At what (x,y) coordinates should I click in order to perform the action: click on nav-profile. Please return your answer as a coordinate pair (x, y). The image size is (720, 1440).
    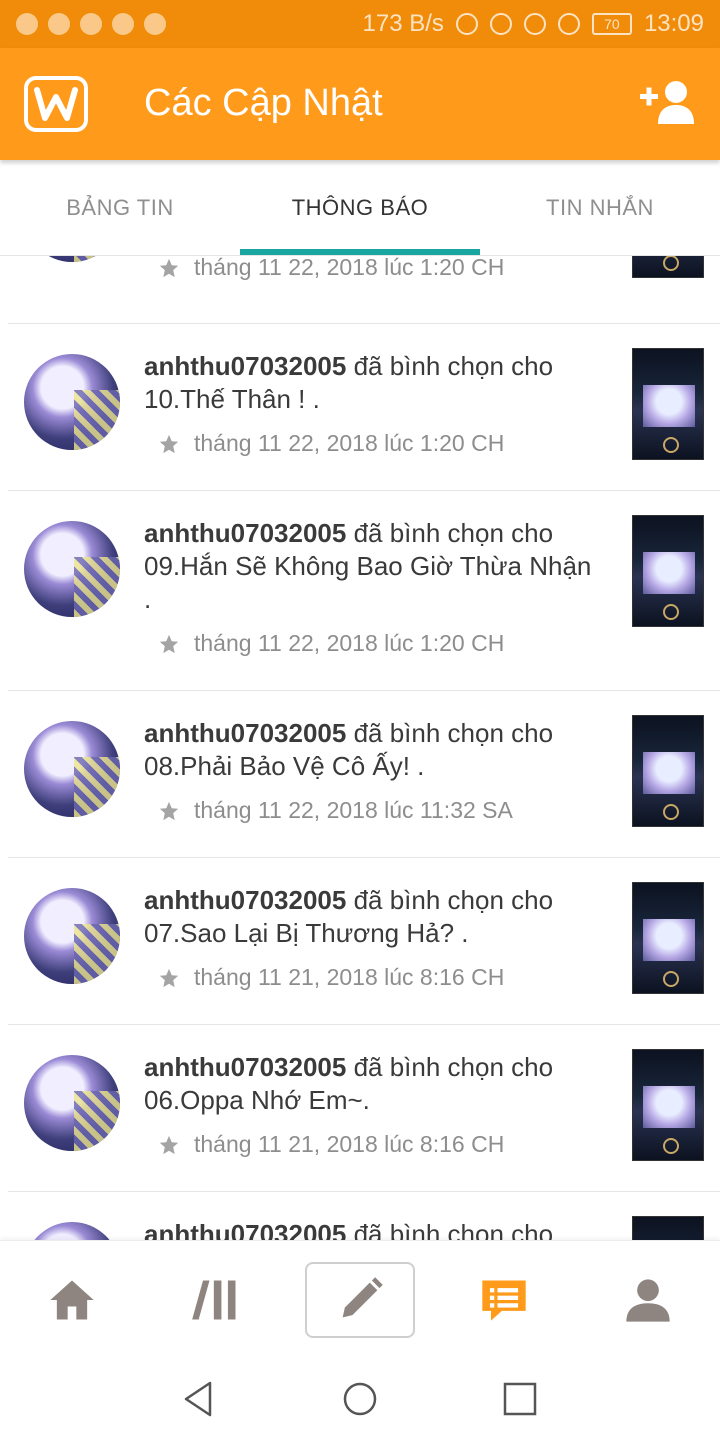
    Looking at the image, I should click on (648, 1300).